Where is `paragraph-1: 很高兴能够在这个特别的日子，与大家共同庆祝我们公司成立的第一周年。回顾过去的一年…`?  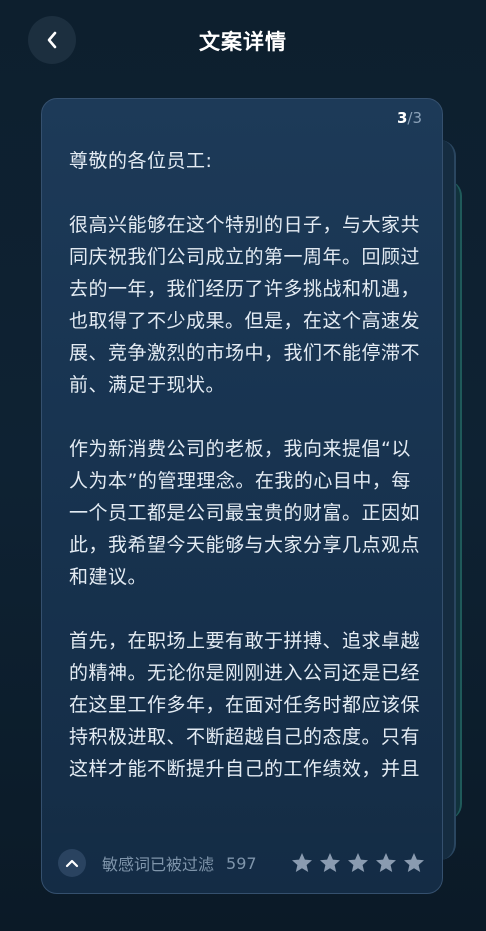 paragraph-1: 很高兴能够在这个特别的日子，与大家共同庆祝我们公司成立的第一周年。回顾过去的一年… is located at coordinates (245, 305).